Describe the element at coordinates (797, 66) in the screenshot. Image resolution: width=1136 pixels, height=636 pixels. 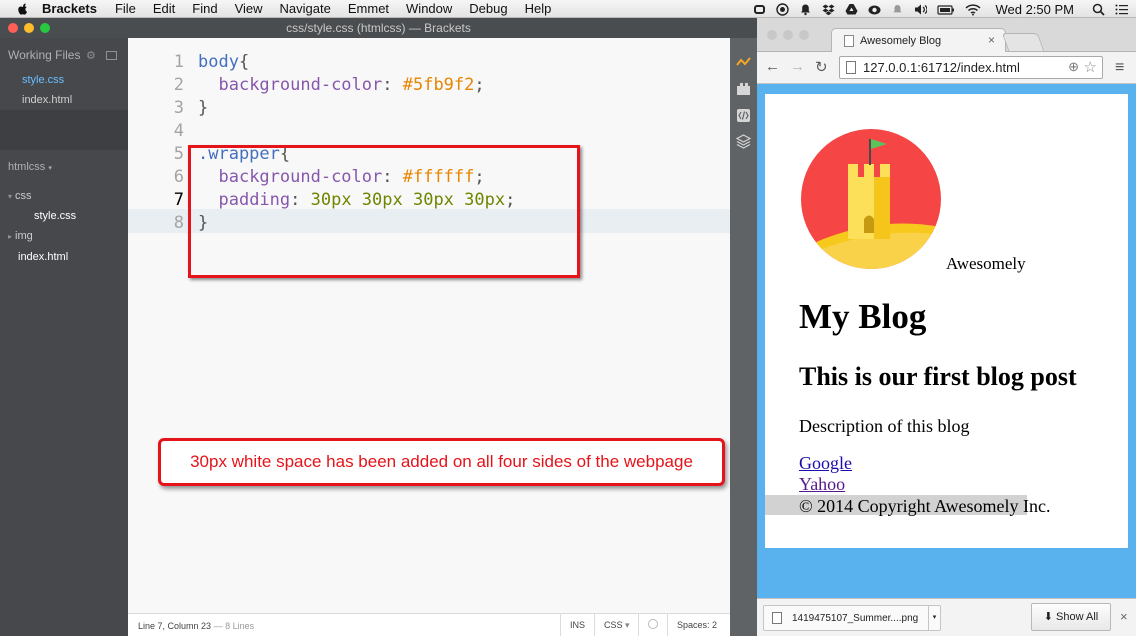
I see `forward-arrow-icon: →` at that location.